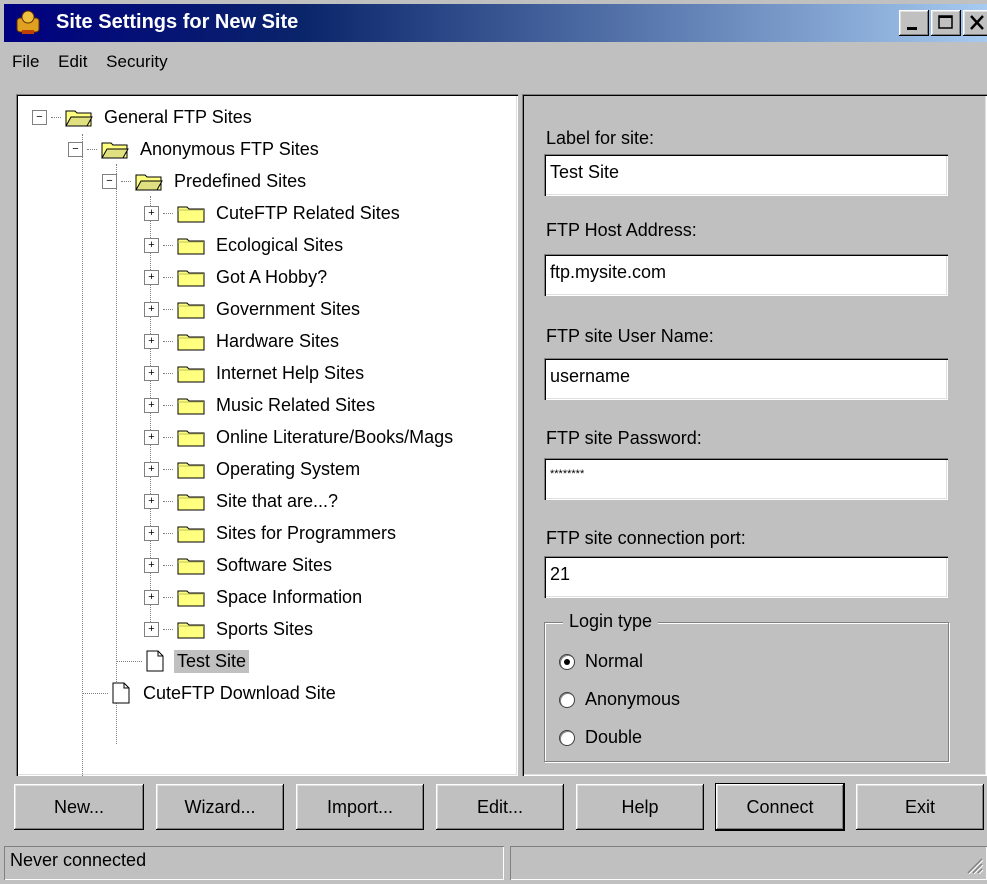 This screenshot has width=987, height=884. What do you see at coordinates (914, 23) in the screenshot?
I see `minimize-button` at bounding box center [914, 23].